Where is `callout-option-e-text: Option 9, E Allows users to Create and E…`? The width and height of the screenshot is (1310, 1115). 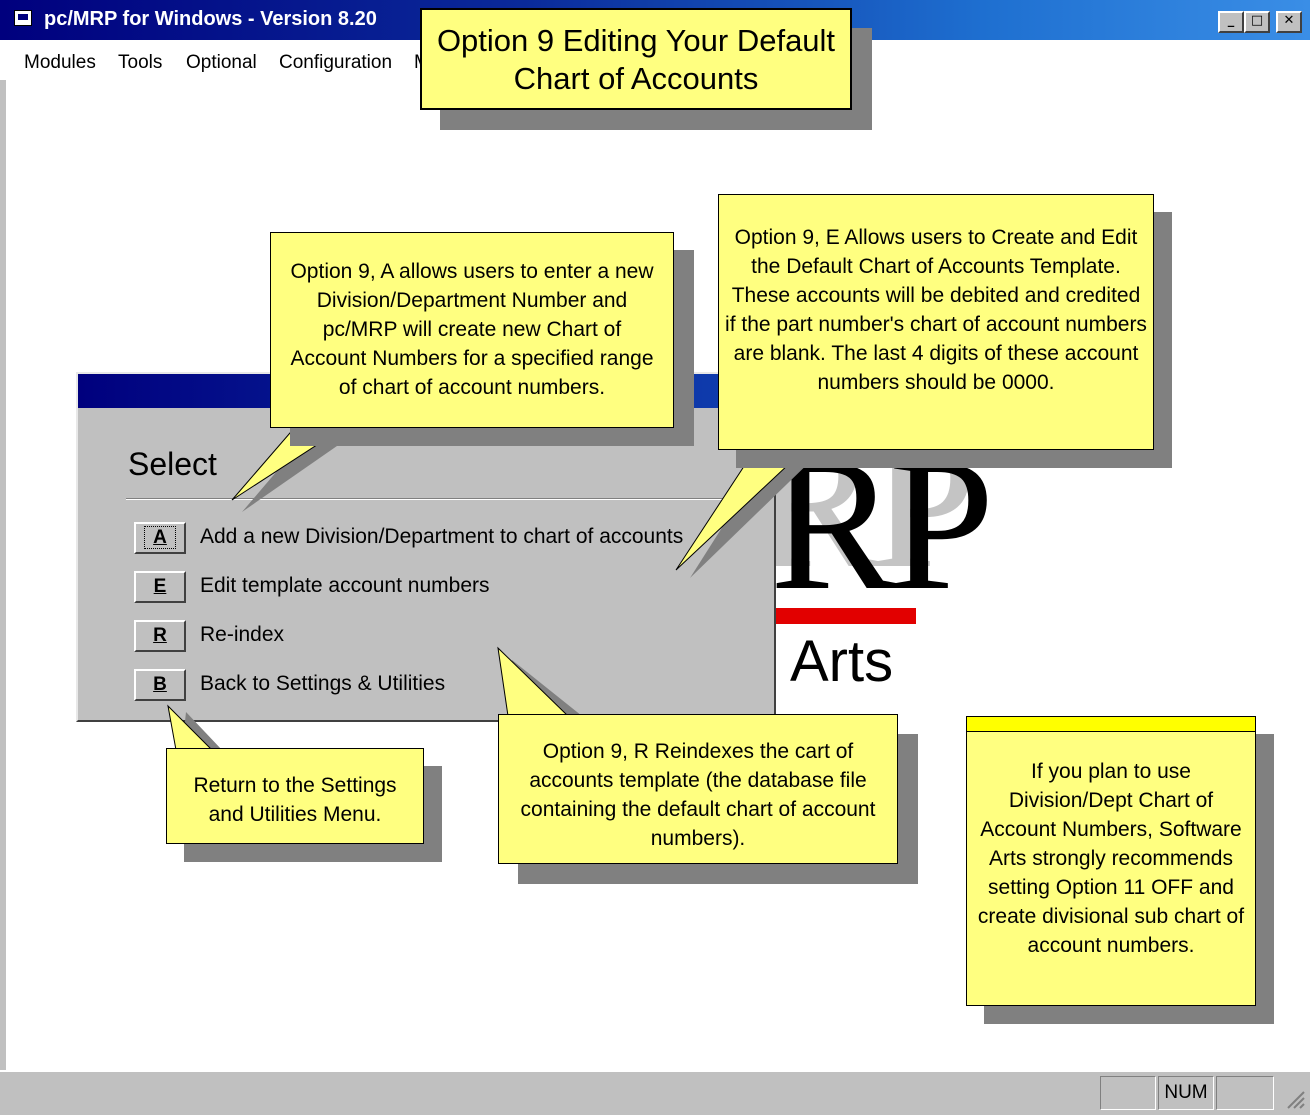 callout-option-e-text: Option 9, E Allows users to Create and E… is located at coordinates (936, 310).